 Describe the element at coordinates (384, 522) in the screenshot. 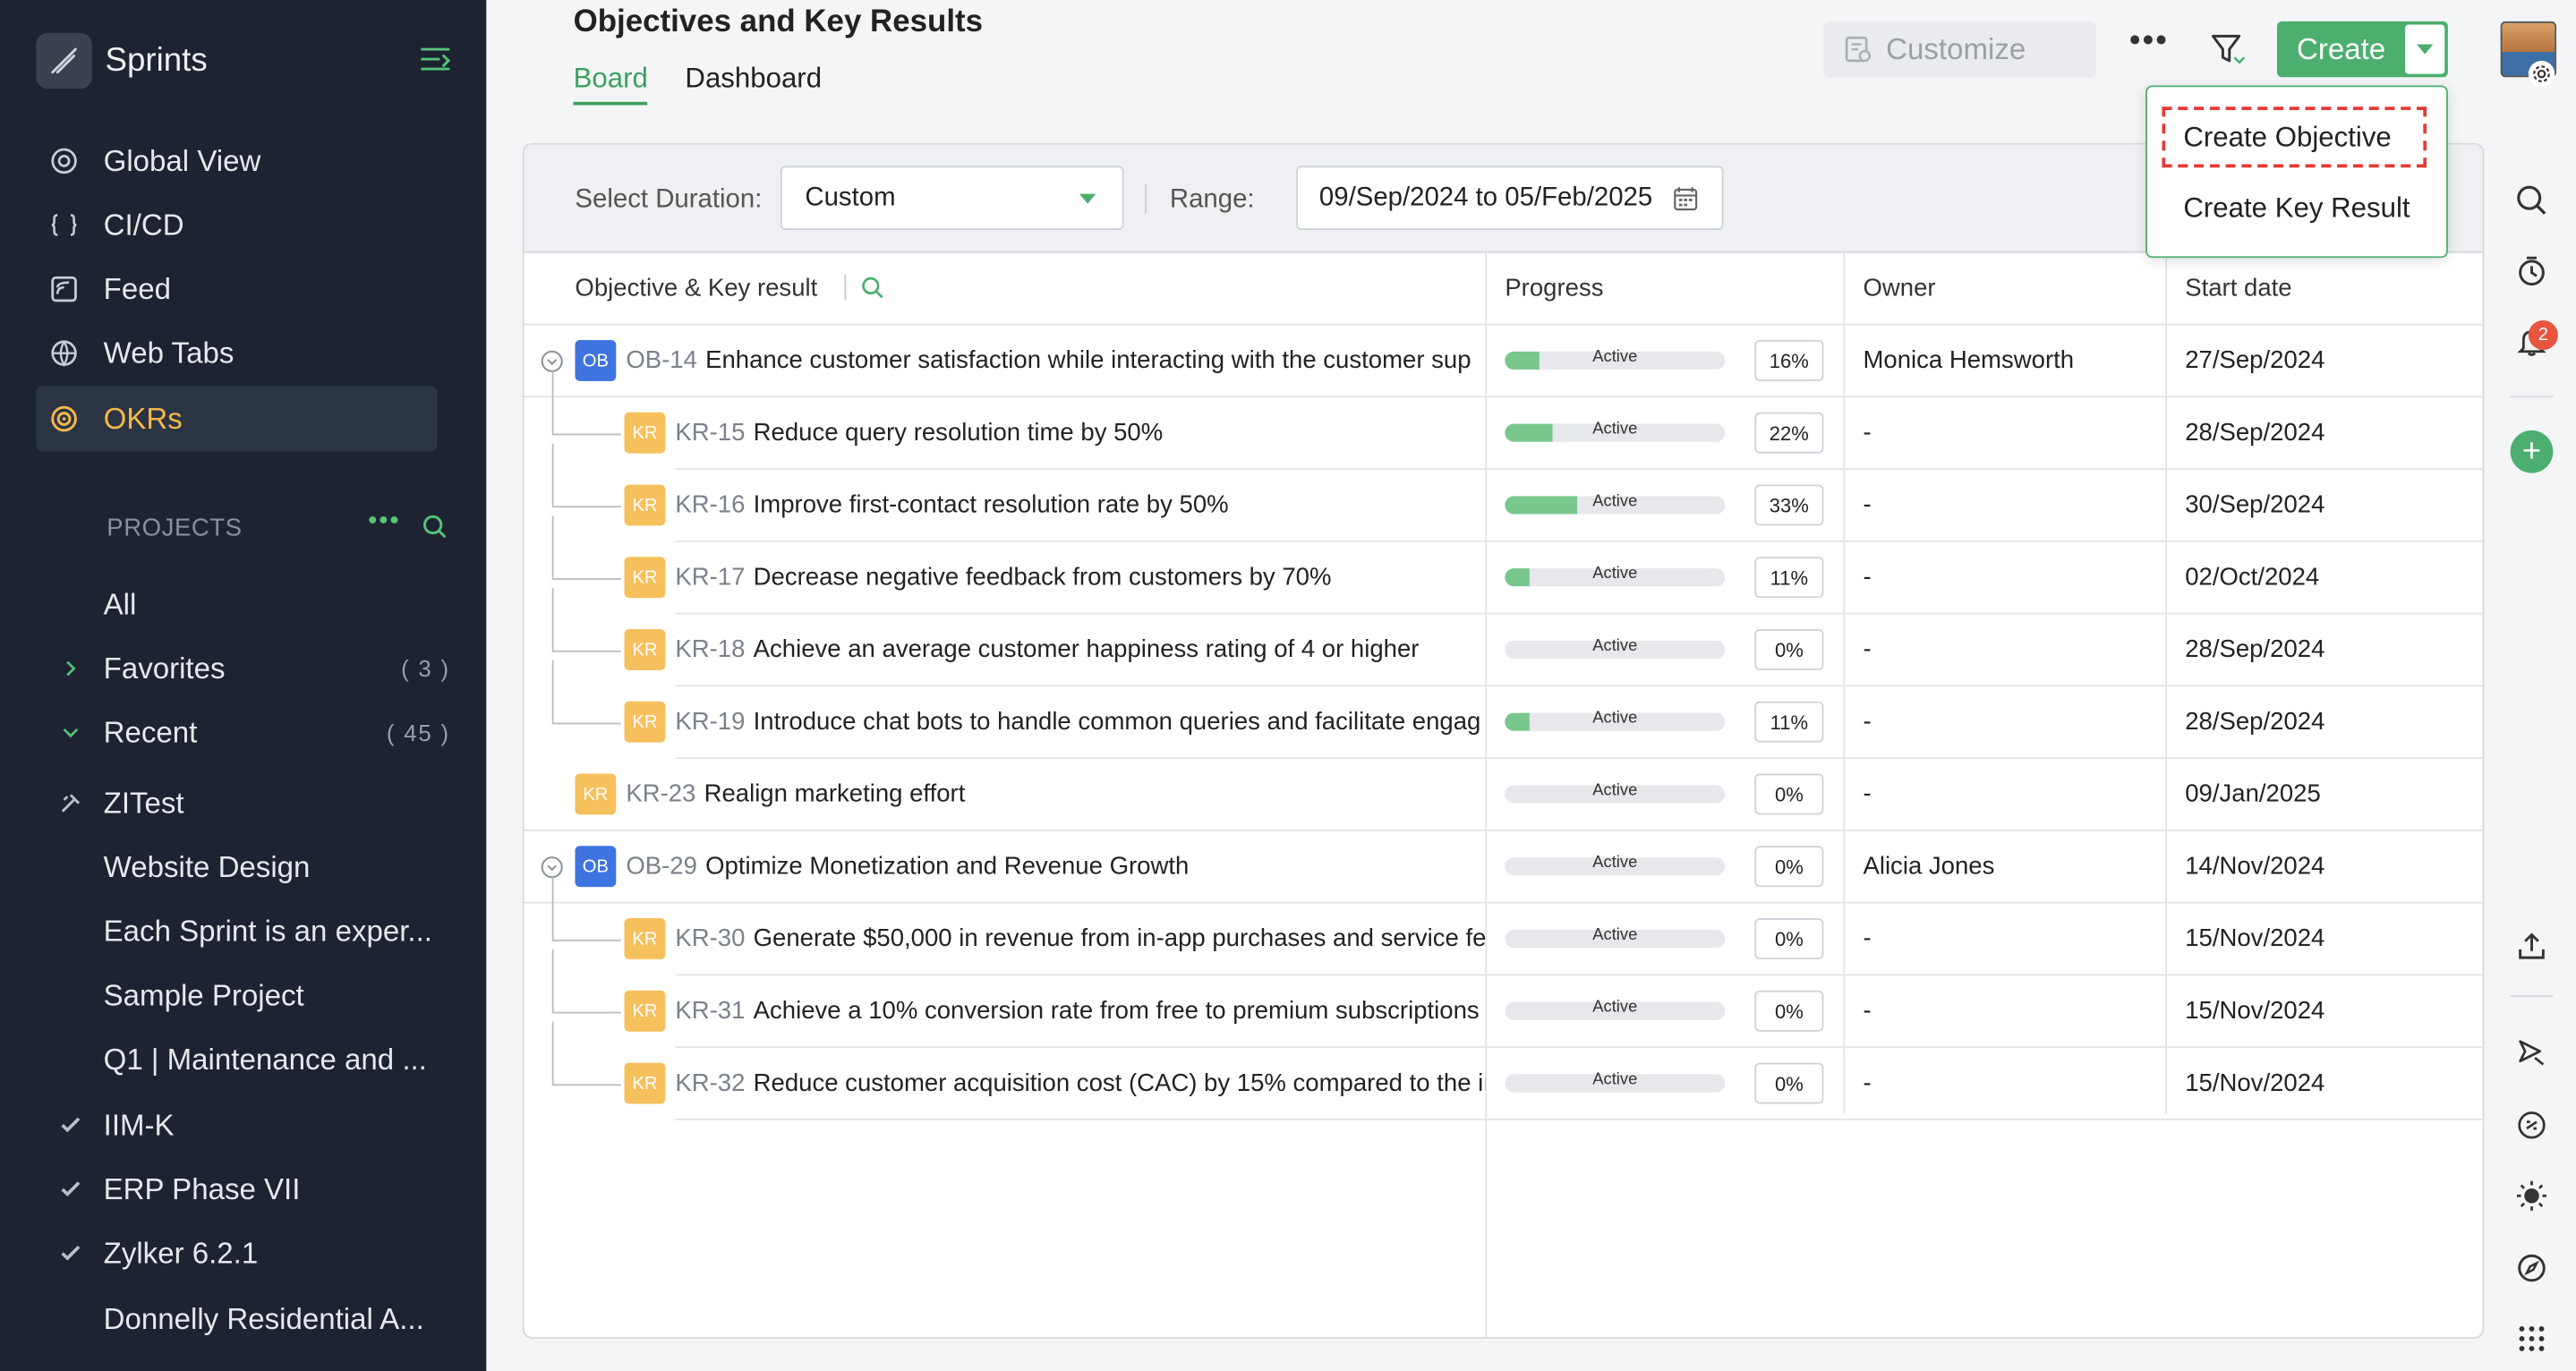

I see `projects-more-icon: •••` at that location.